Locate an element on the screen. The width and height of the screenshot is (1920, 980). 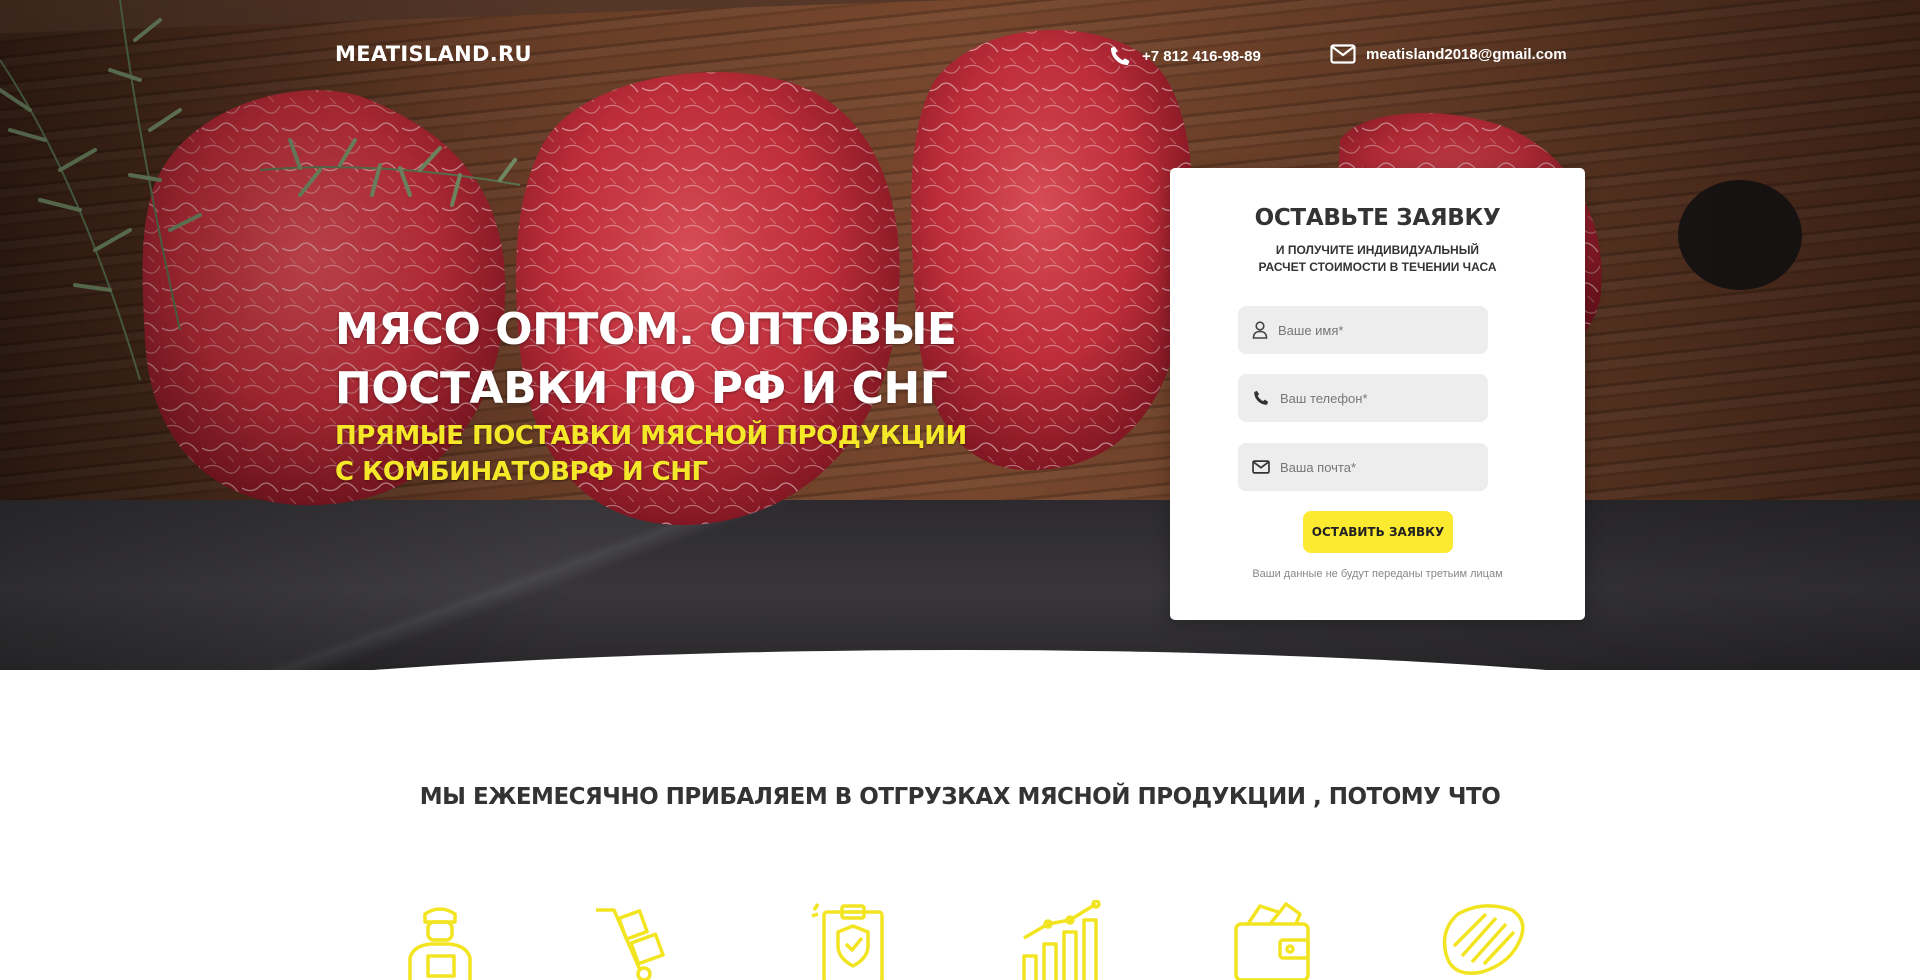
phone-field is located at coordinates (1363, 398).